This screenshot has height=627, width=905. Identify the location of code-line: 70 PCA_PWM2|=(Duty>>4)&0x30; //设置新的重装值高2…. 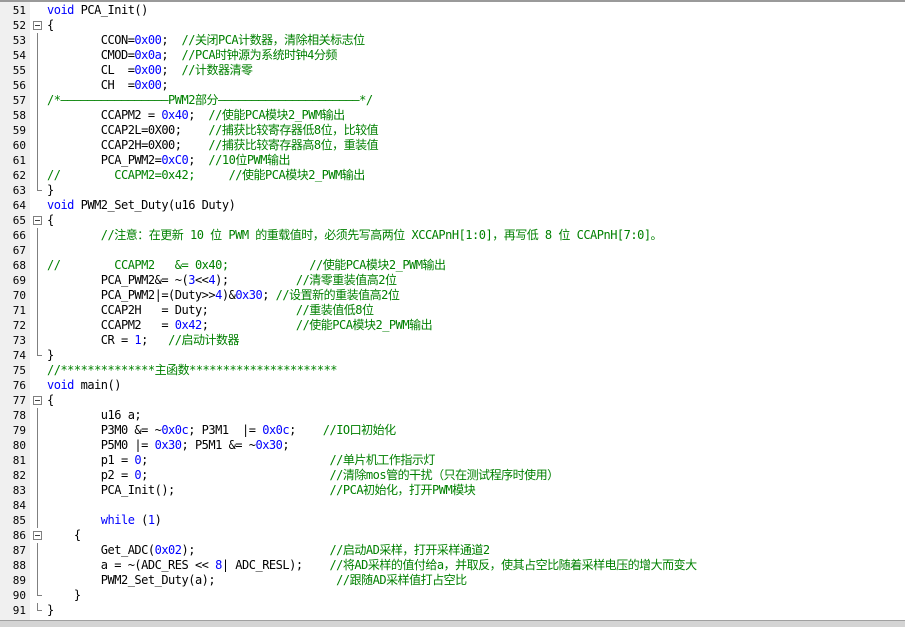
(452, 295).